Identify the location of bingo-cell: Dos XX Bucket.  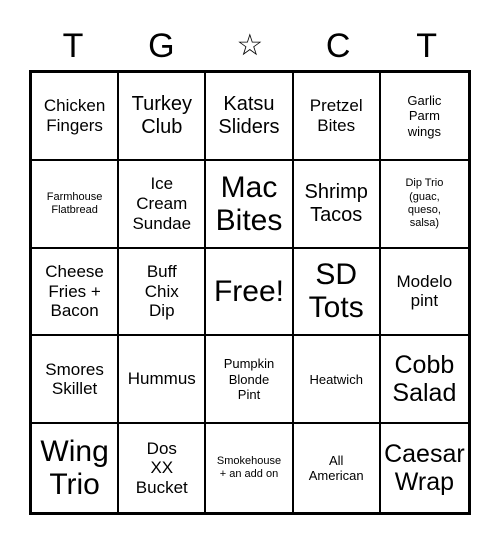
(163, 468).